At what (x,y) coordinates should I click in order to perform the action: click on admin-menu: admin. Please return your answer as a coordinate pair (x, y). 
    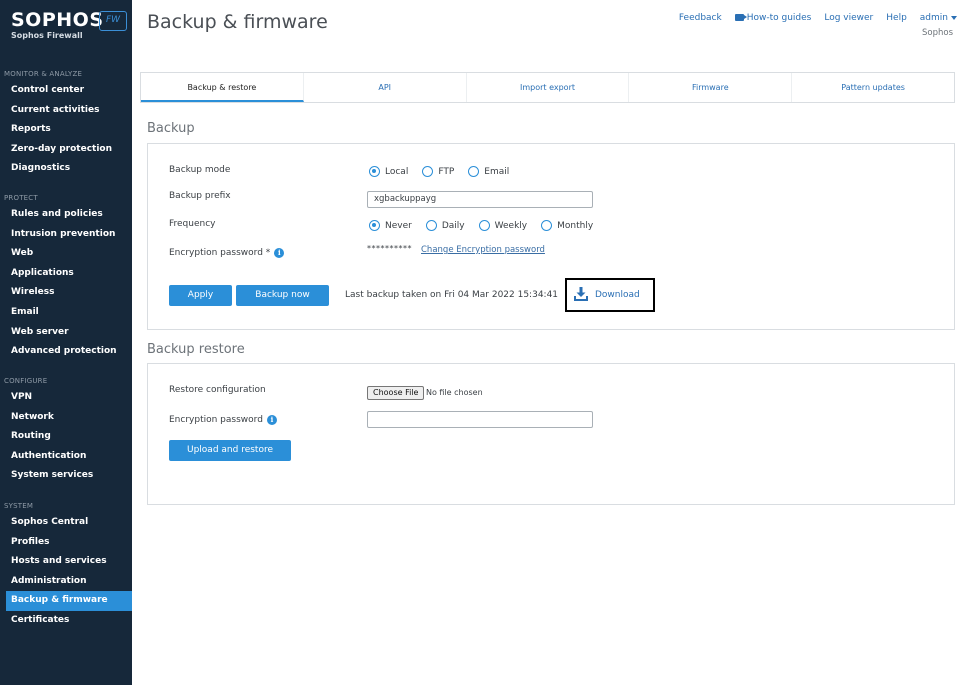
    Looking at the image, I should click on (938, 18).